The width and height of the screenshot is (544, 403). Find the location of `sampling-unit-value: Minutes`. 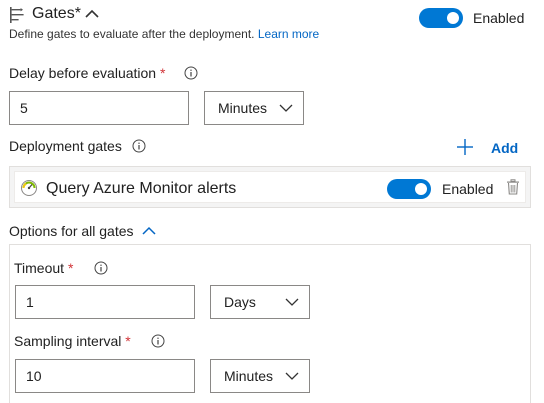

sampling-unit-value: Minutes is located at coordinates (249, 376).